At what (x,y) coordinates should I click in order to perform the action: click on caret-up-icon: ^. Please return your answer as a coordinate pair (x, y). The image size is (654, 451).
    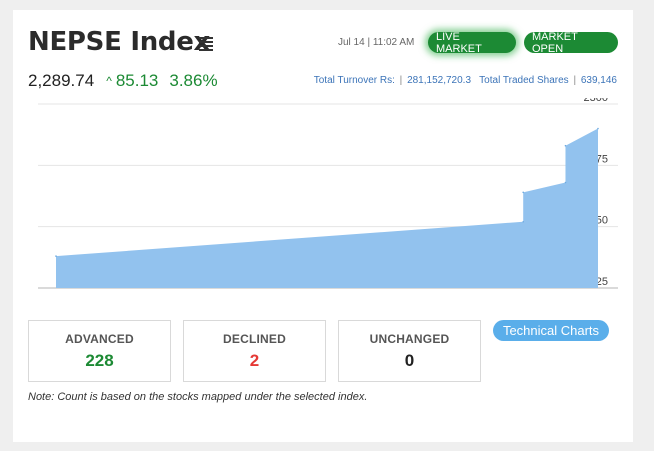
    Looking at the image, I should click on (109, 81).